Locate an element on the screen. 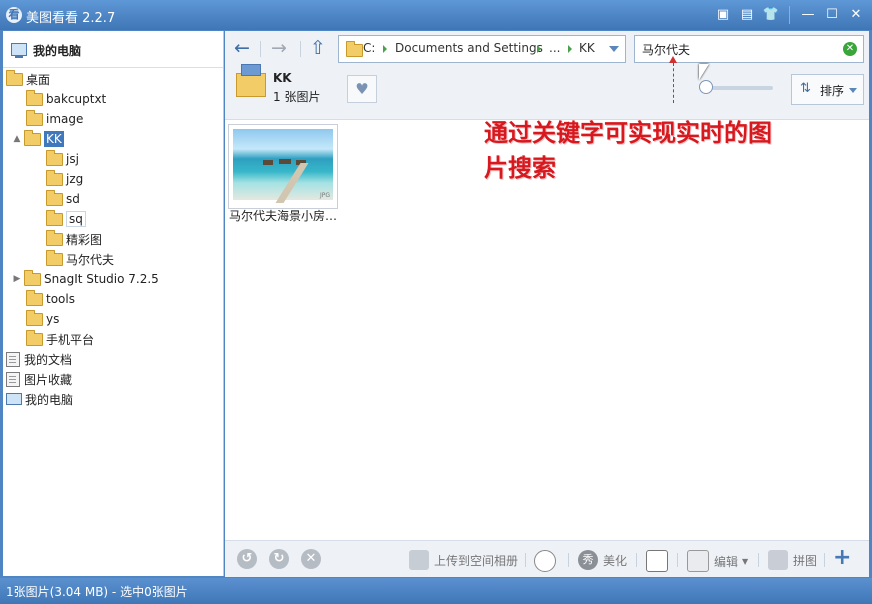  edit-label: 编辑 is located at coordinates (726, 561).